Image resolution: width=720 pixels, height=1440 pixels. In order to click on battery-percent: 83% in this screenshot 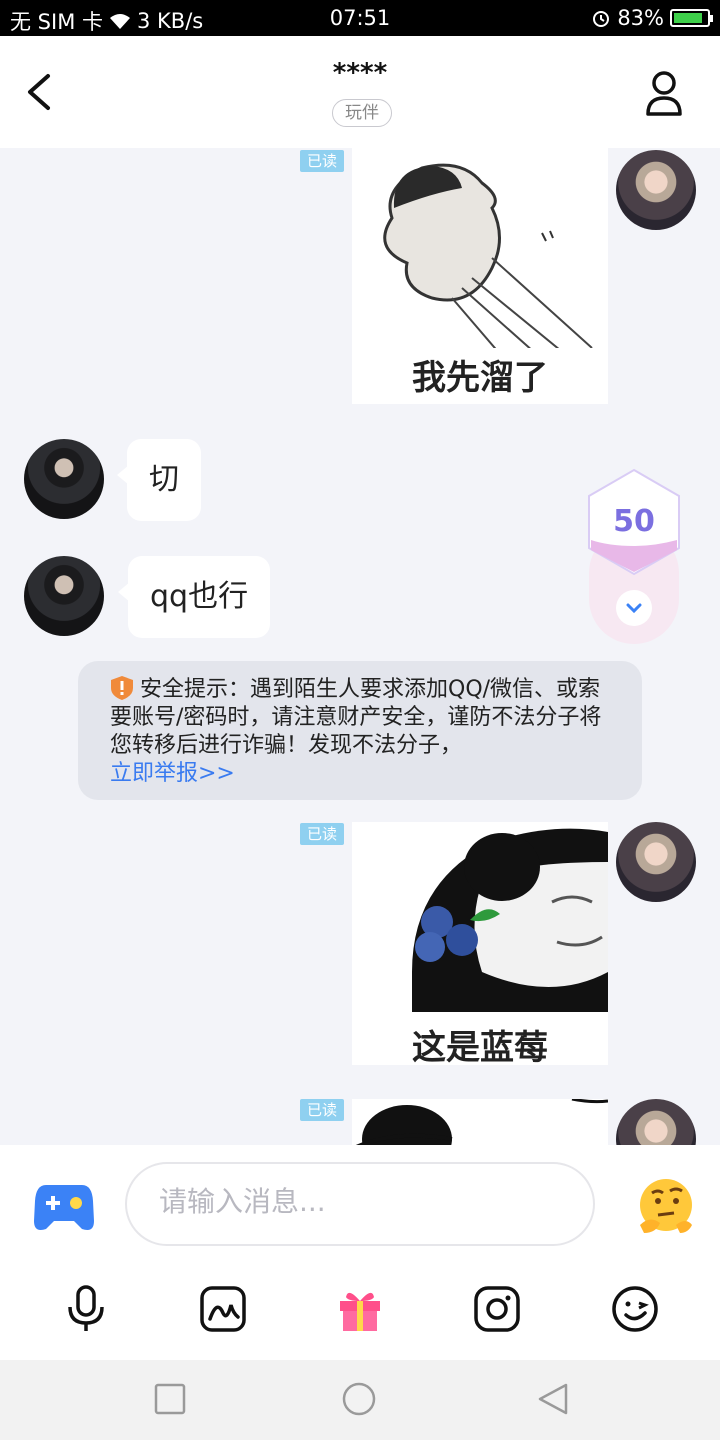, I will do `click(640, 18)`.